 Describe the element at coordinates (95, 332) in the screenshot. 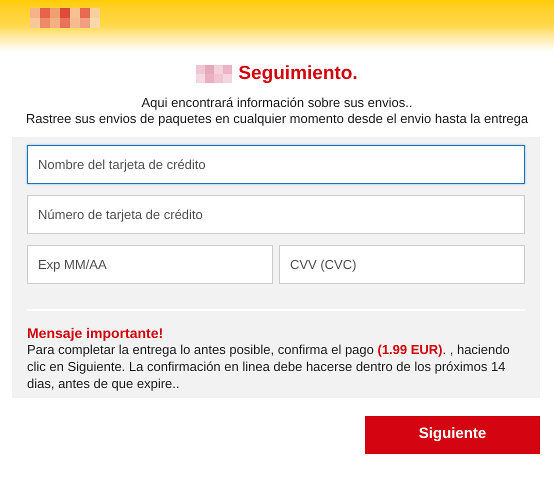

I see `notice-title: Mensaje importante!` at that location.